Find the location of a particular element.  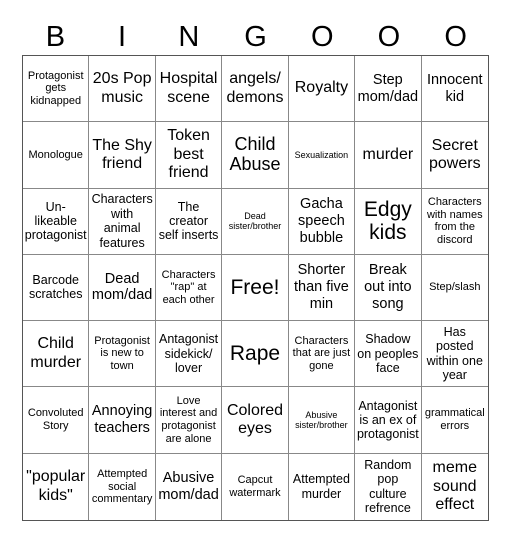

bingo-cell: Gacha speech bubble is located at coordinates (322, 221).